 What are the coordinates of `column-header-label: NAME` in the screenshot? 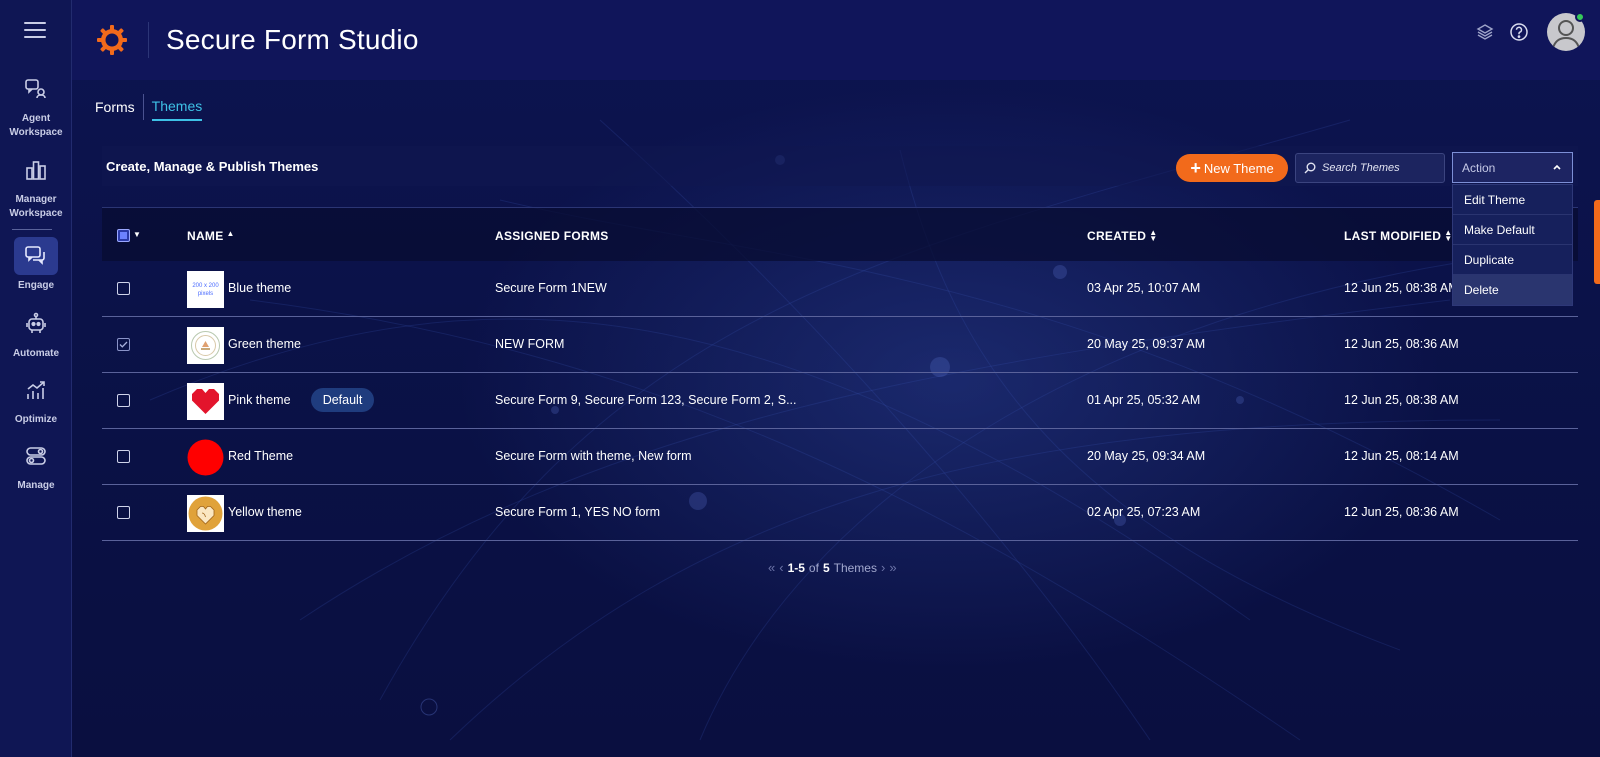 It's located at (205, 236).